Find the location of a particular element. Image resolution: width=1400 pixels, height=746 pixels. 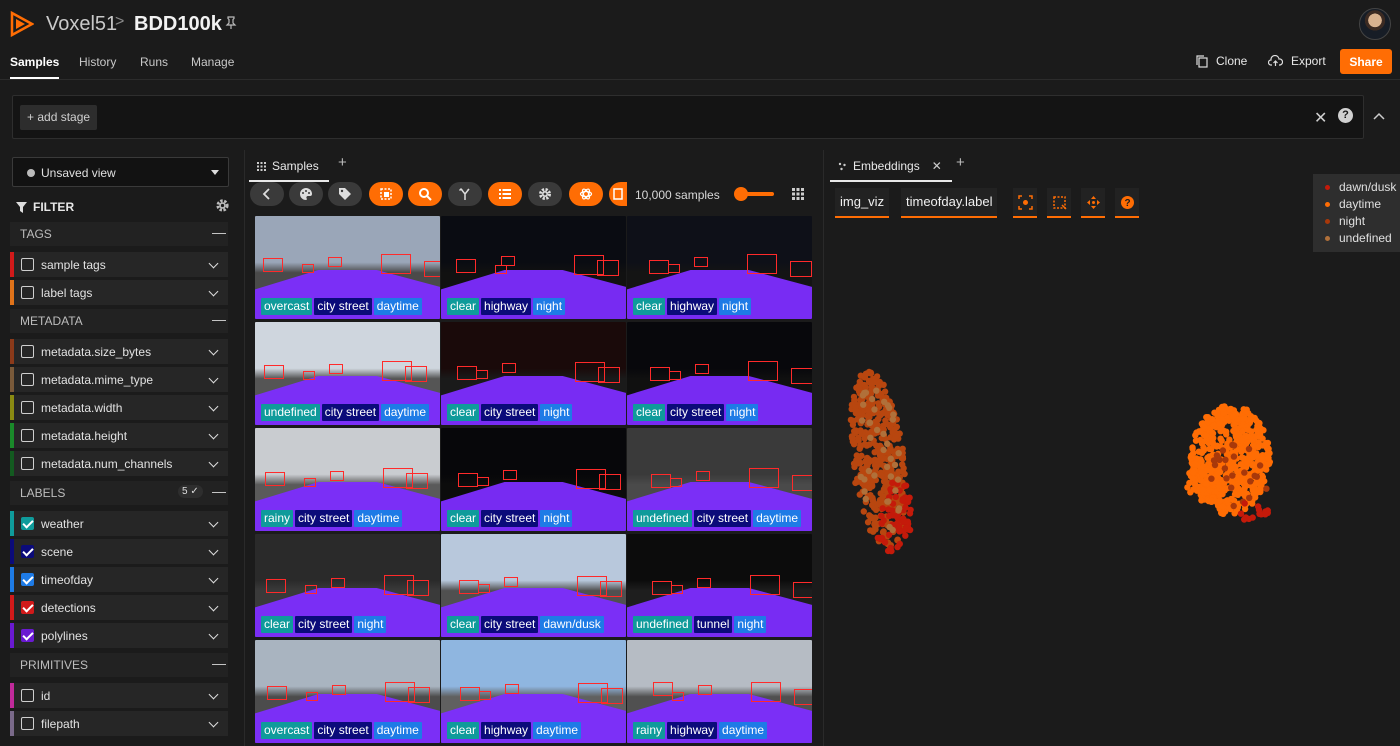

sample-tile: clear city street dawn/dusk is located at coordinates (533, 585).